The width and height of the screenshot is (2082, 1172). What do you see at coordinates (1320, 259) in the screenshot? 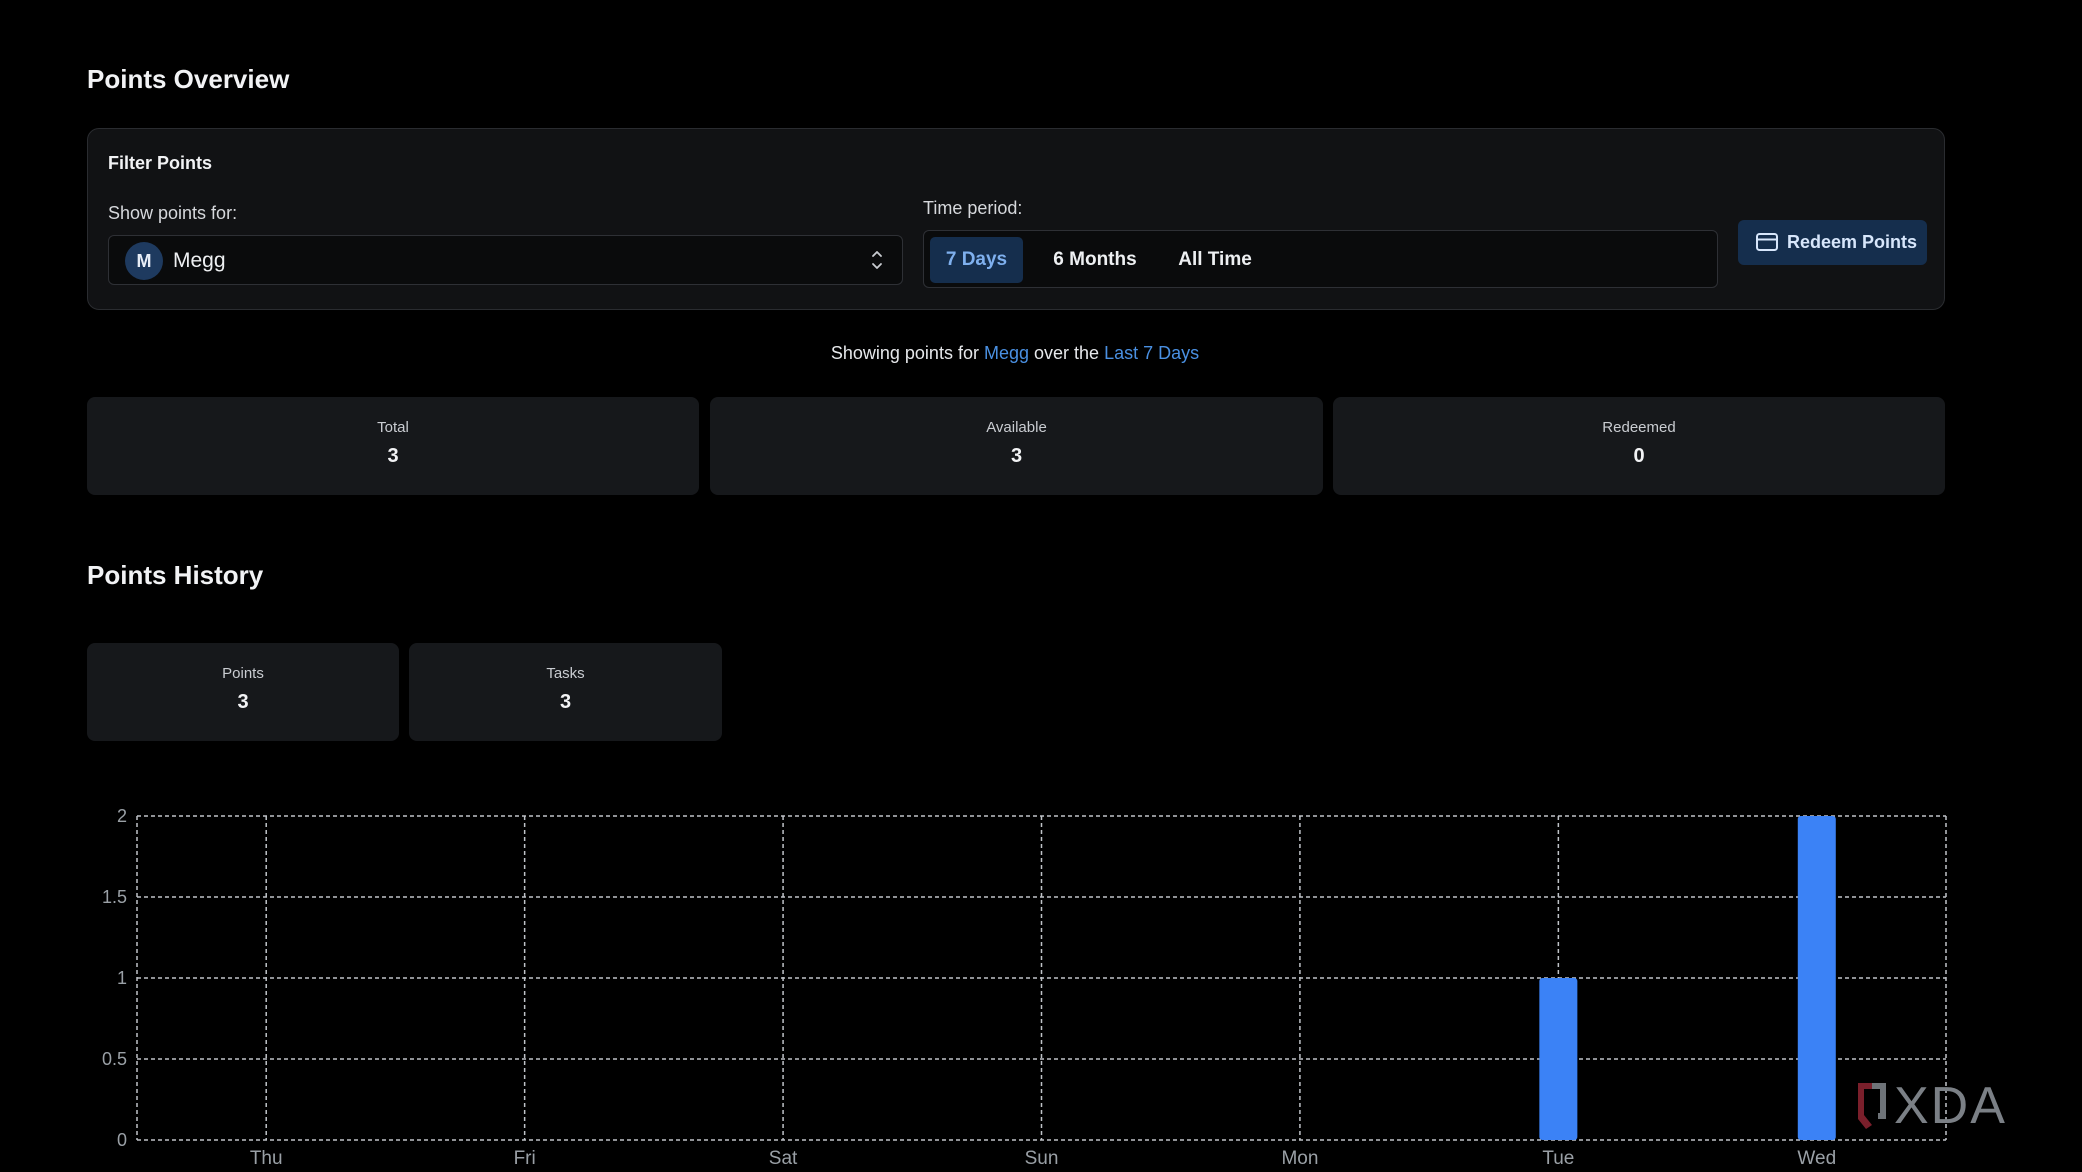
I see `time-period-selector: 7 Days 6 Months All Time` at bounding box center [1320, 259].